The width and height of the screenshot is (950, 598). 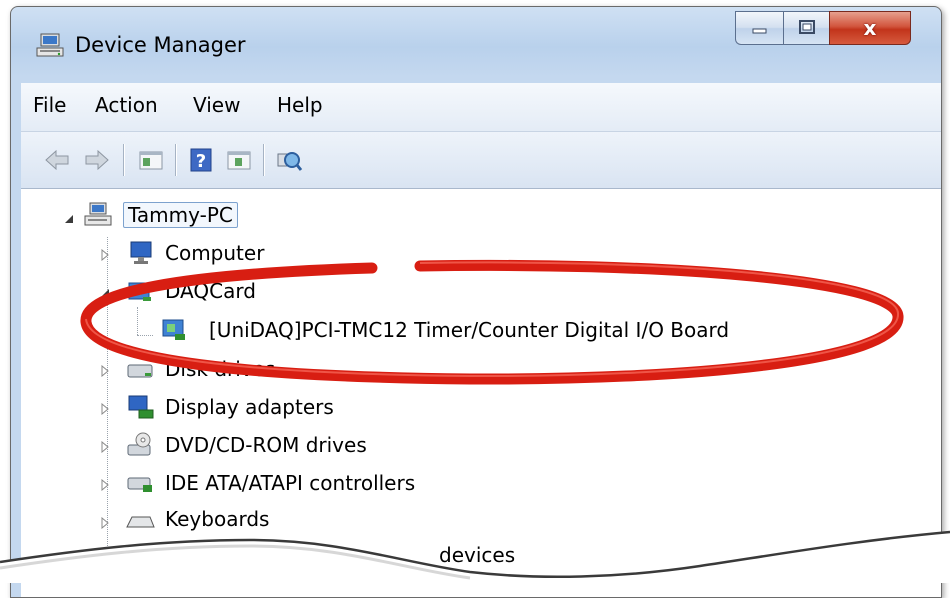 I want to click on display-adapter-icon, so click(x=141, y=407).